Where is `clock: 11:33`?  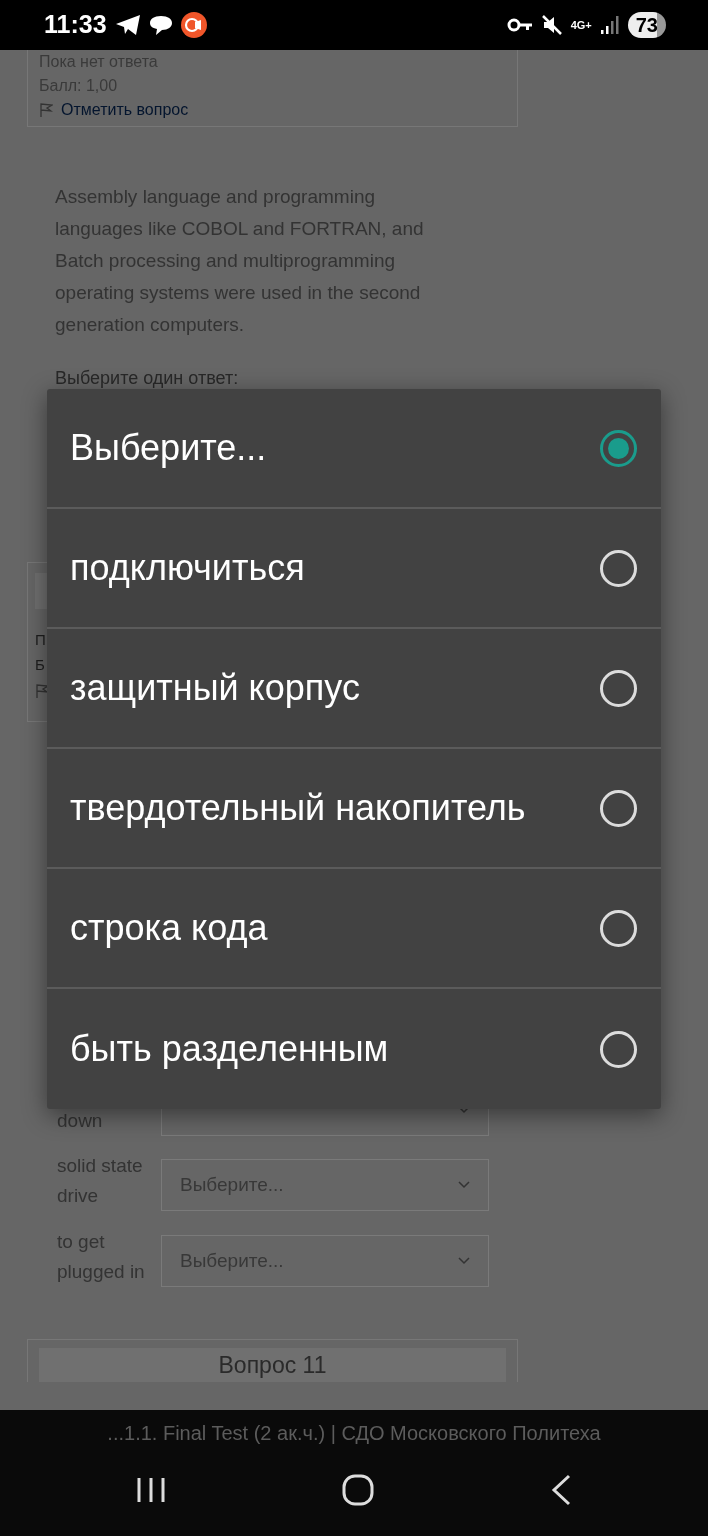 clock: 11:33 is located at coordinates (75, 25).